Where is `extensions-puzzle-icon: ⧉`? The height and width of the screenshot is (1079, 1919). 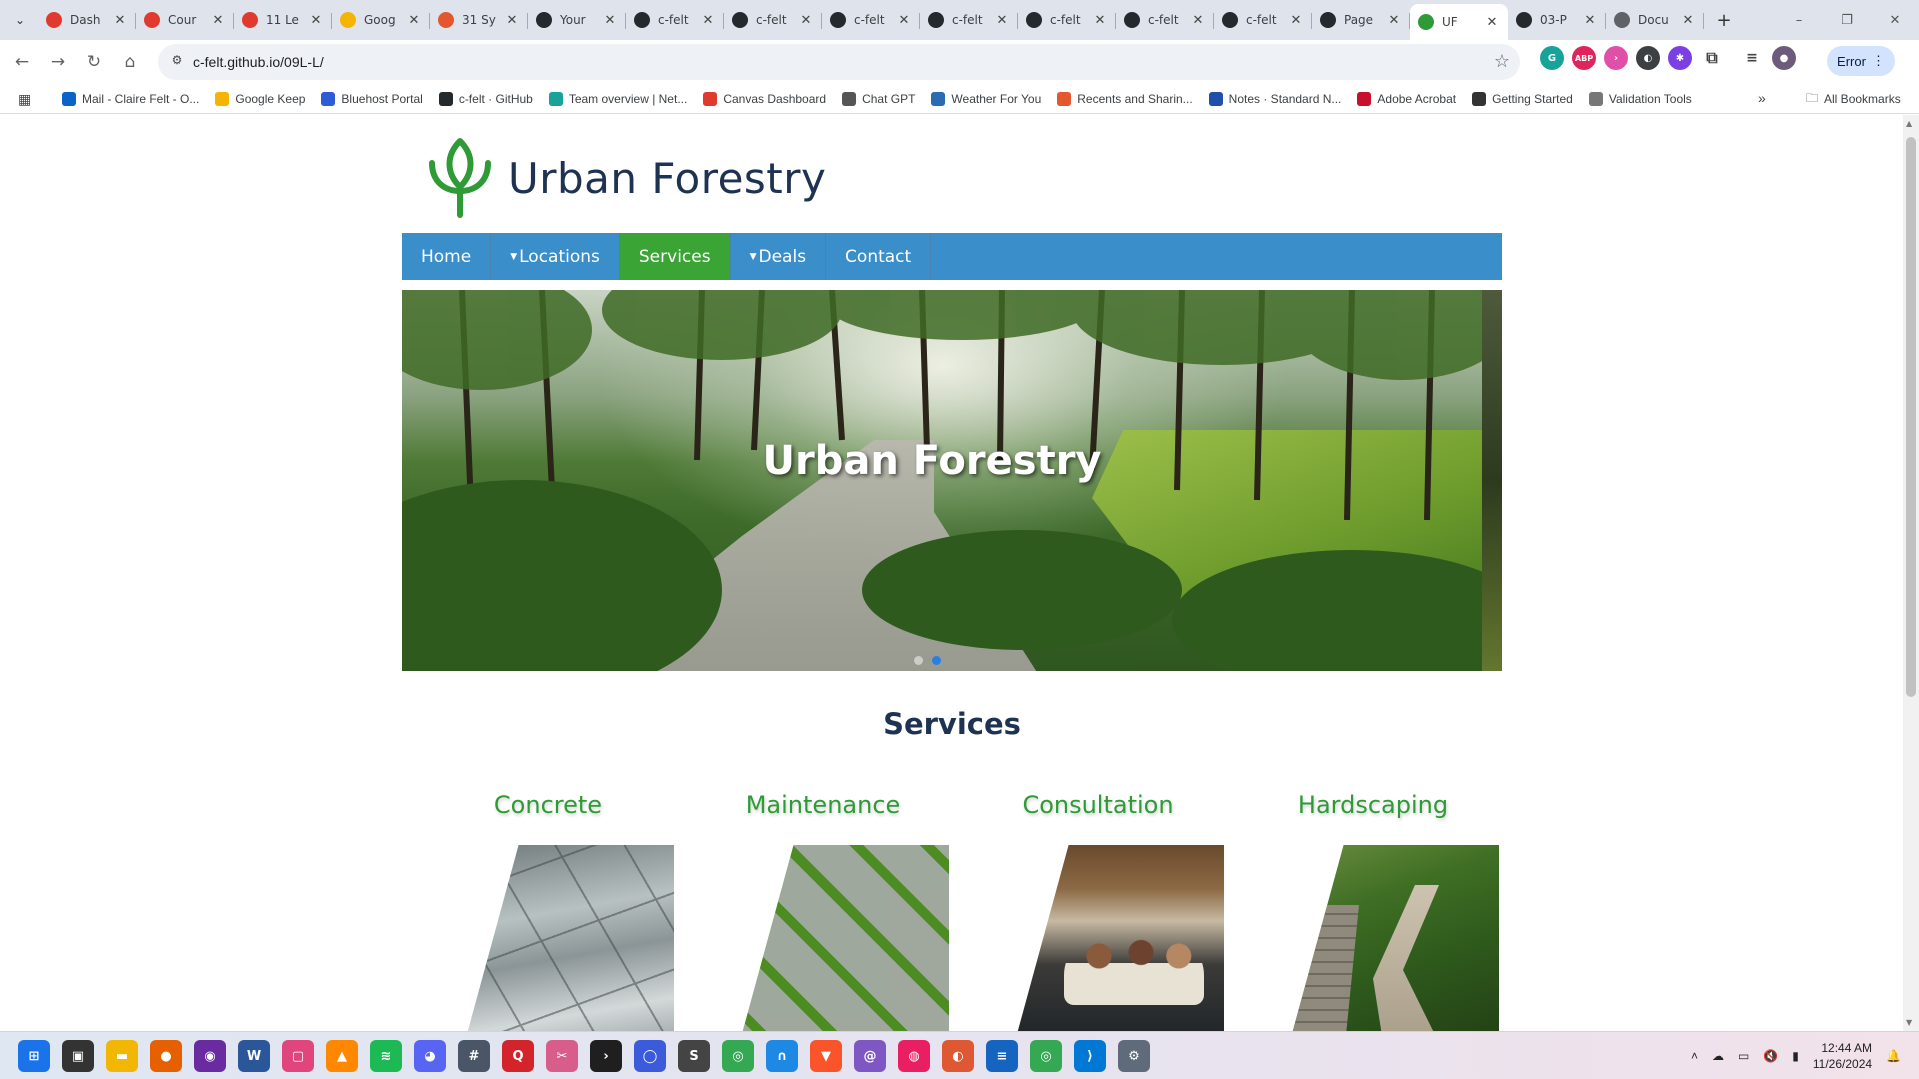 extensions-puzzle-icon: ⧉ is located at coordinates (1712, 58).